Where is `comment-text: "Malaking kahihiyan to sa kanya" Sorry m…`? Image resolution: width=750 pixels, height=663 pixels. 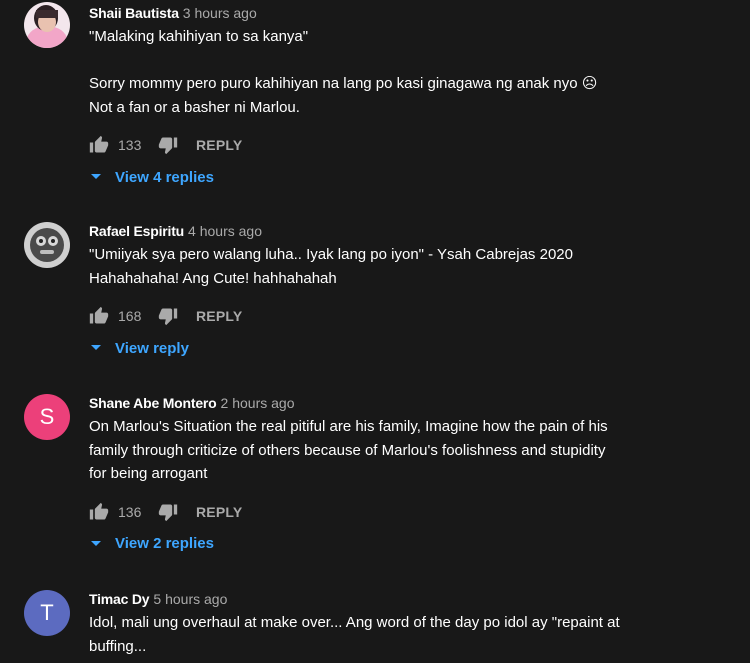 comment-text: "Malaking kahihiyan to sa kanya" Sorry m… is located at coordinates (414, 72).